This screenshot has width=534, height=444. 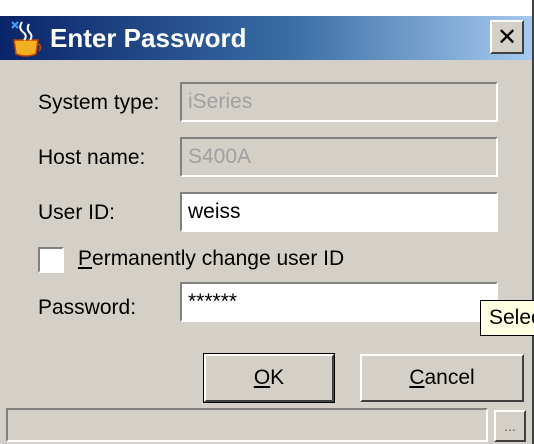 I want to click on ok-button: OK, so click(x=269, y=378).